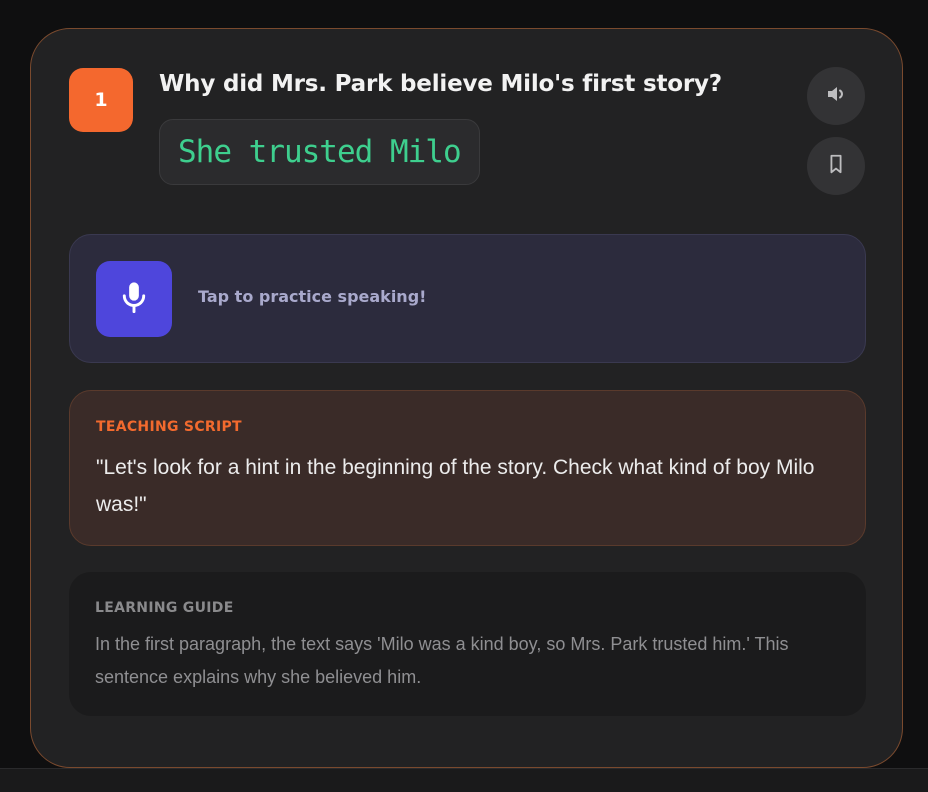 Image resolution: width=928 pixels, height=792 pixels. I want to click on answer-box: She trusted Milo, so click(319, 152).